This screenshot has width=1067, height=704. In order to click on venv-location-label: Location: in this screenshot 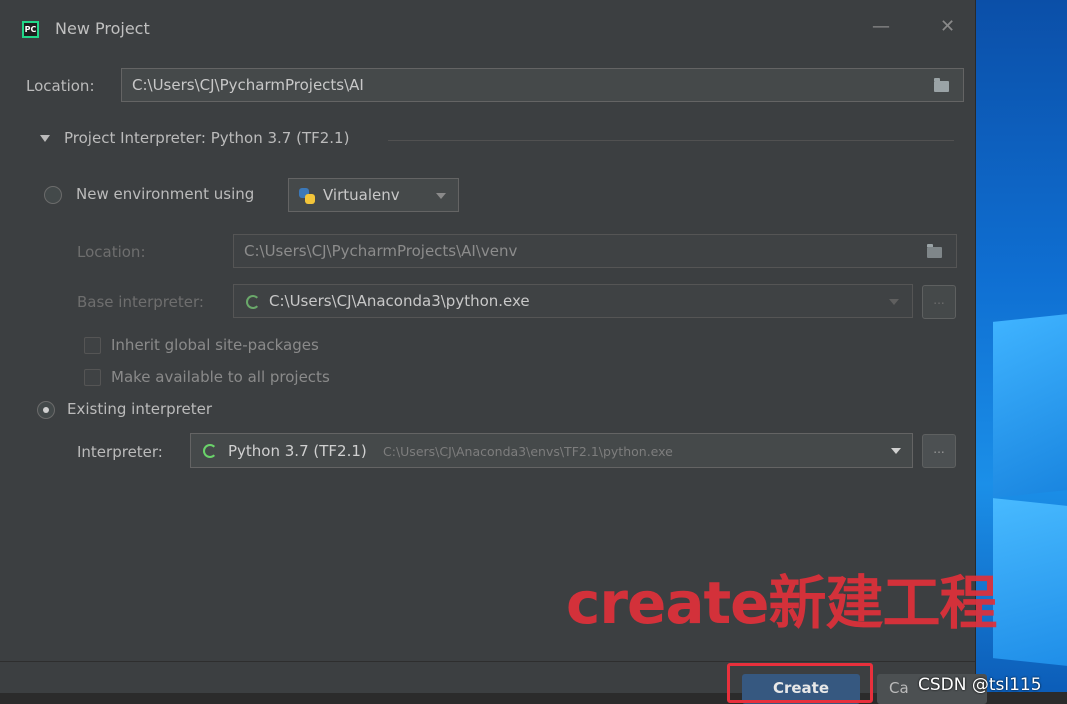, I will do `click(111, 252)`.